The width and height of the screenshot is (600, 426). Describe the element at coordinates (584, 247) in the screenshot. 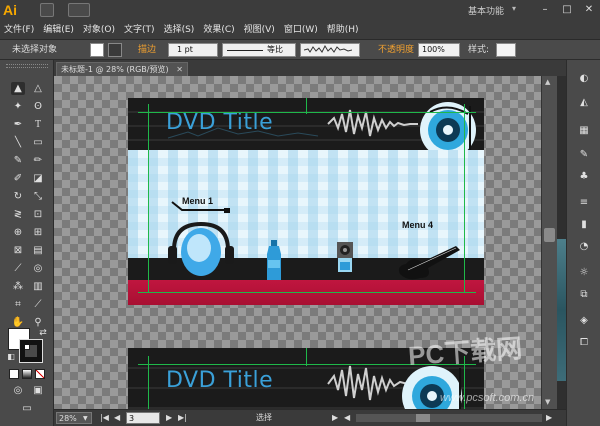

I see `transparency-panel-icon: ◔` at that location.